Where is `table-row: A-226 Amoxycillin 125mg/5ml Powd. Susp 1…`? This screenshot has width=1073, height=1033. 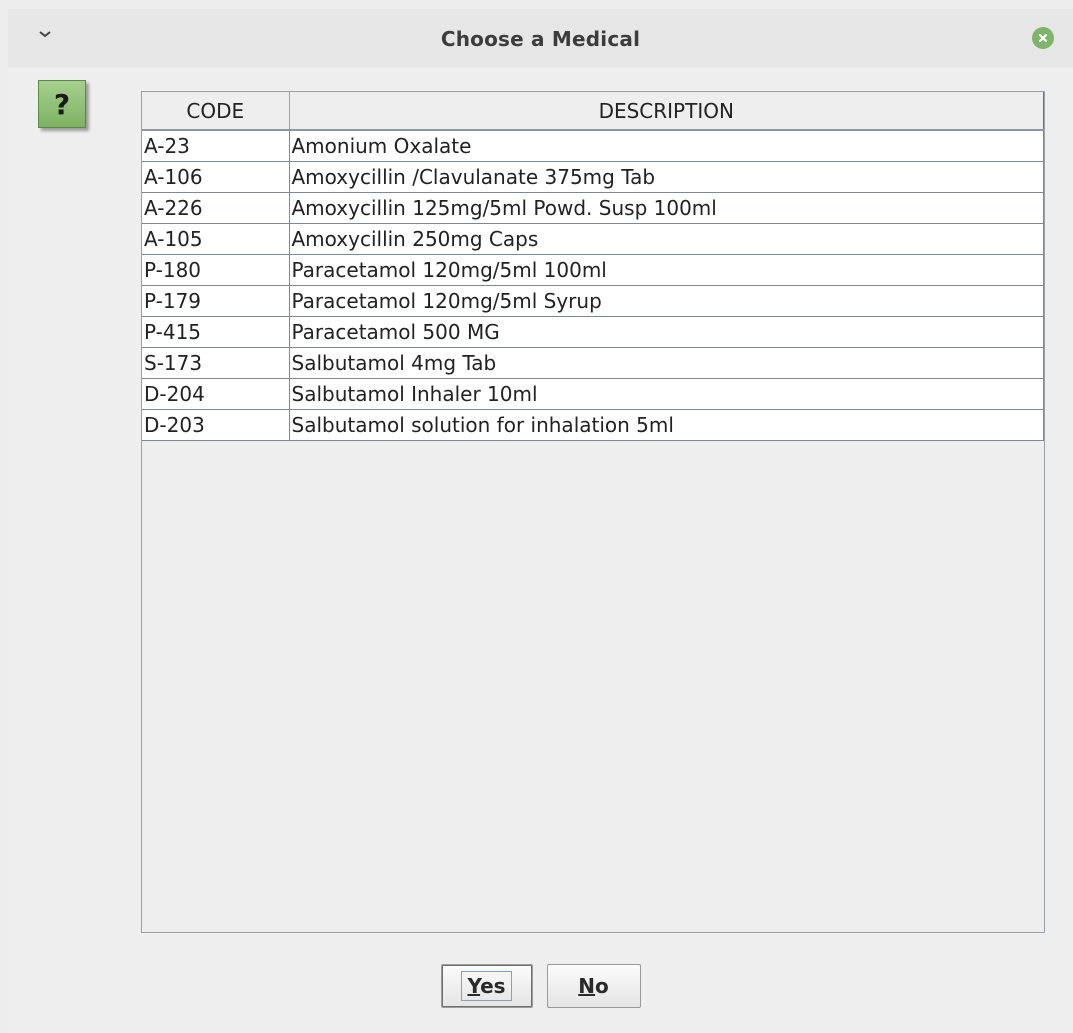 table-row: A-226 Amoxycillin 125mg/5ml Powd. Susp 1… is located at coordinates (593, 208).